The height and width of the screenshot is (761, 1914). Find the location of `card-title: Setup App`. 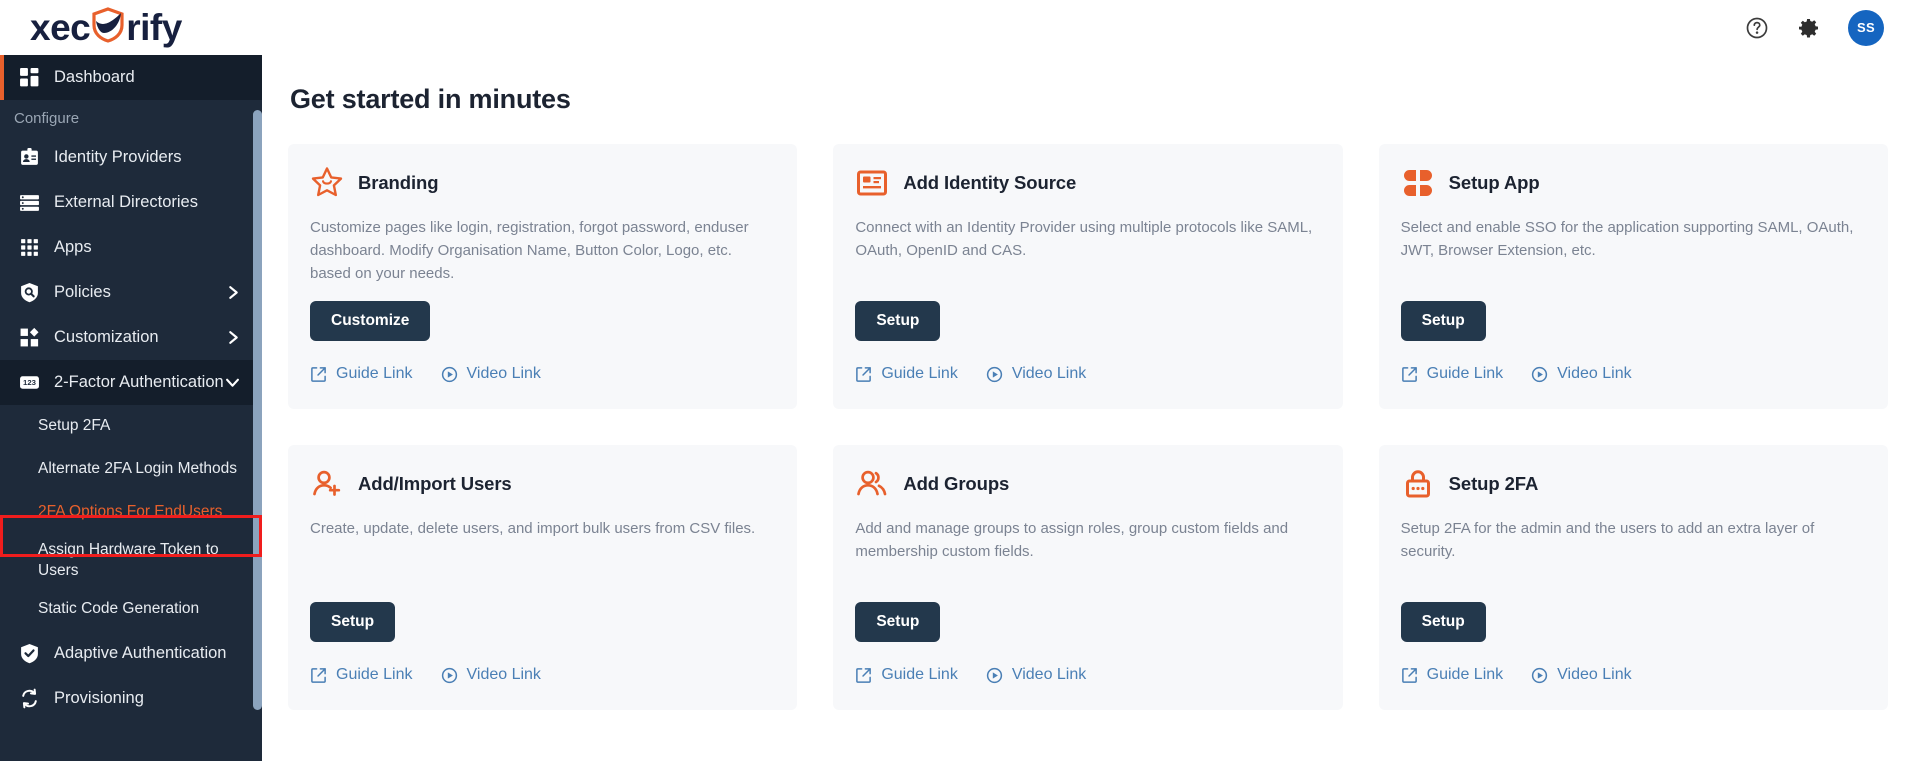

card-title: Setup App is located at coordinates (1494, 182).